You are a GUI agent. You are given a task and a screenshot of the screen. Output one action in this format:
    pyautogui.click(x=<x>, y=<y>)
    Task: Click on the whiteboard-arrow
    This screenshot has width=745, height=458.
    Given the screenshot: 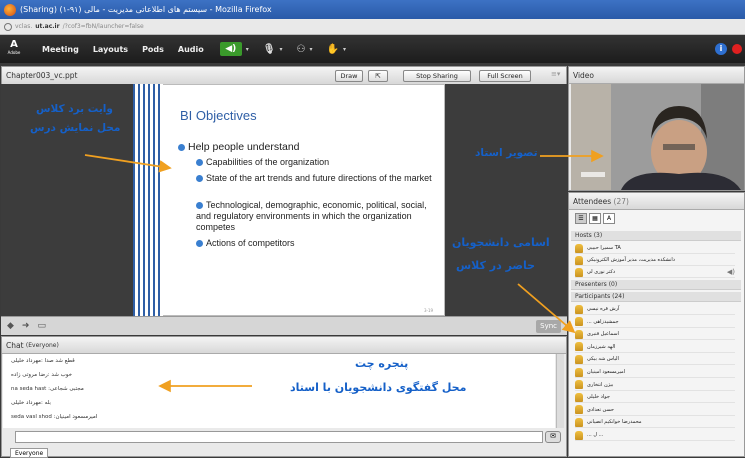 What is the action you would take?
    pyautogui.click(x=128, y=163)
    